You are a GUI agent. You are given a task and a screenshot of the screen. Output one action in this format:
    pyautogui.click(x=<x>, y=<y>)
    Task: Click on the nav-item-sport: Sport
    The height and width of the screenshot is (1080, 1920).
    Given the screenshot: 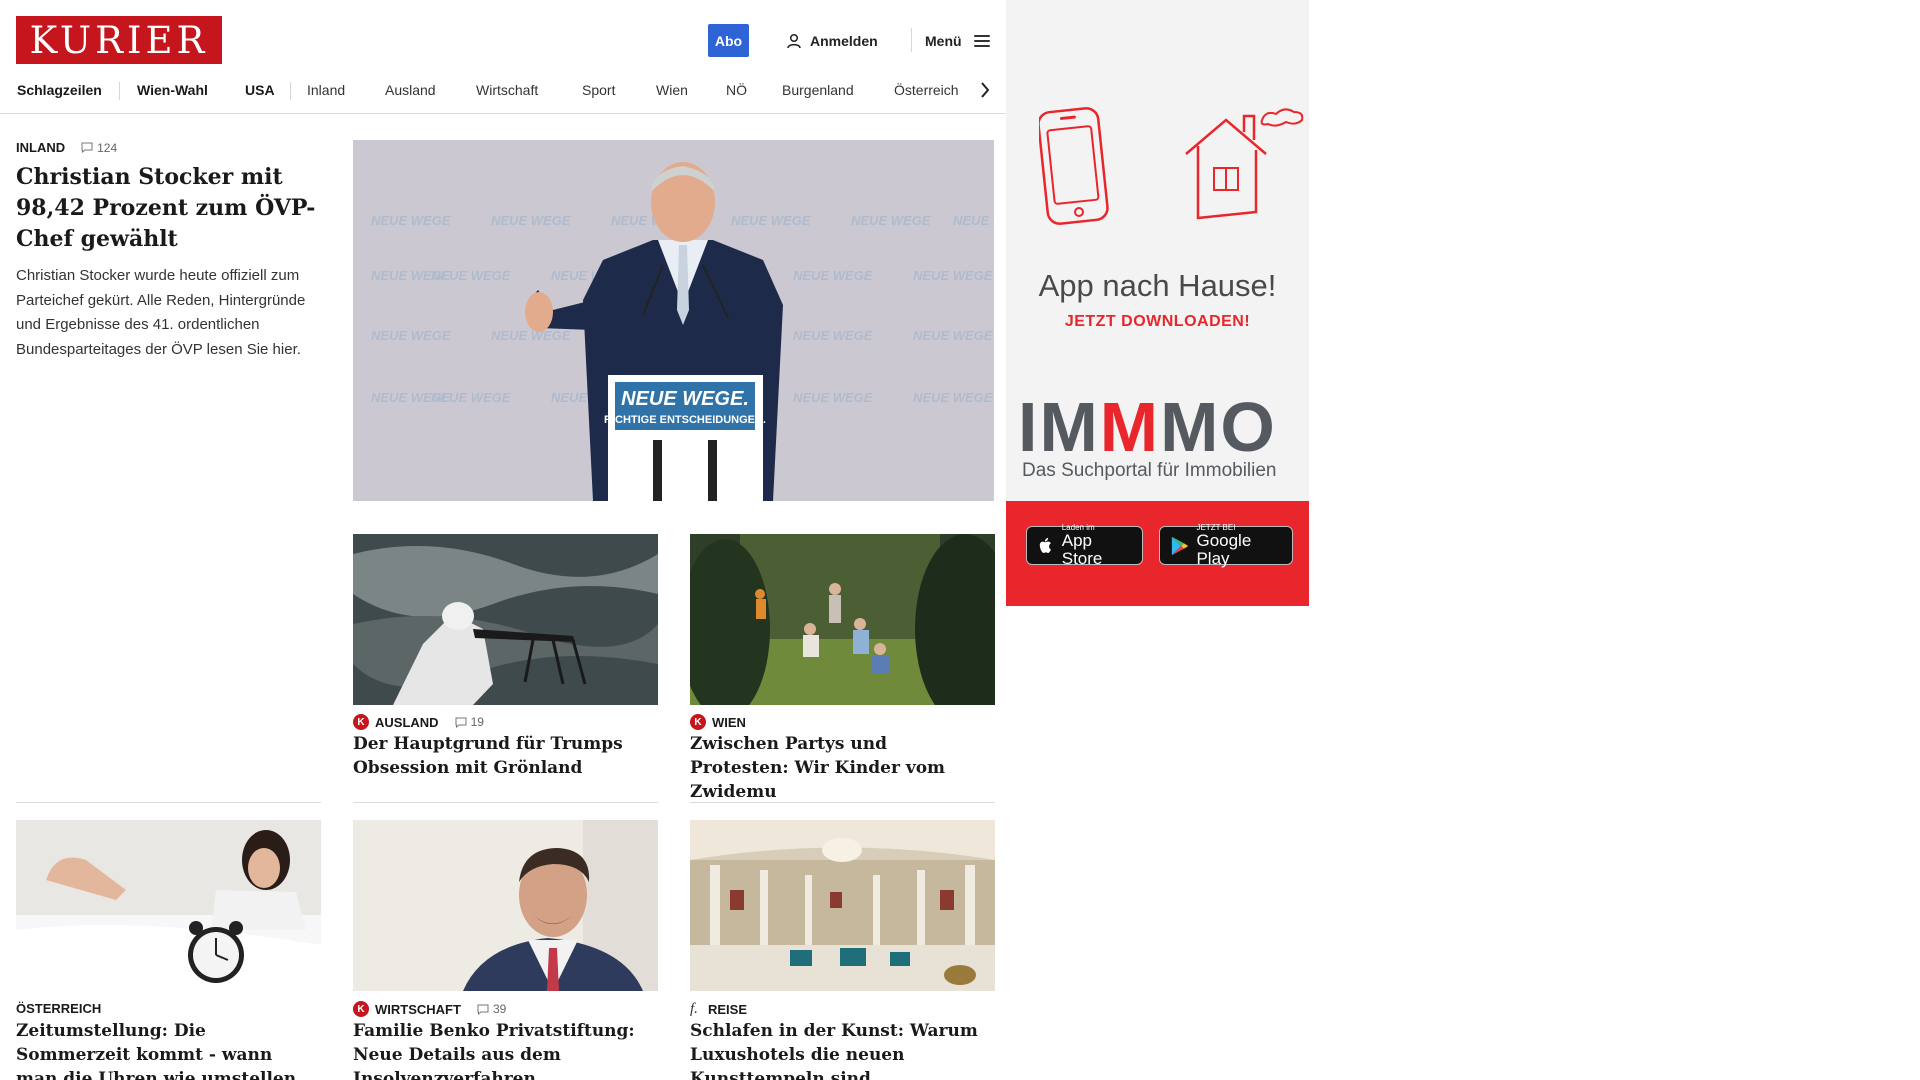 What is the action you would take?
    pyautogui.click(x=598, y=90)
    